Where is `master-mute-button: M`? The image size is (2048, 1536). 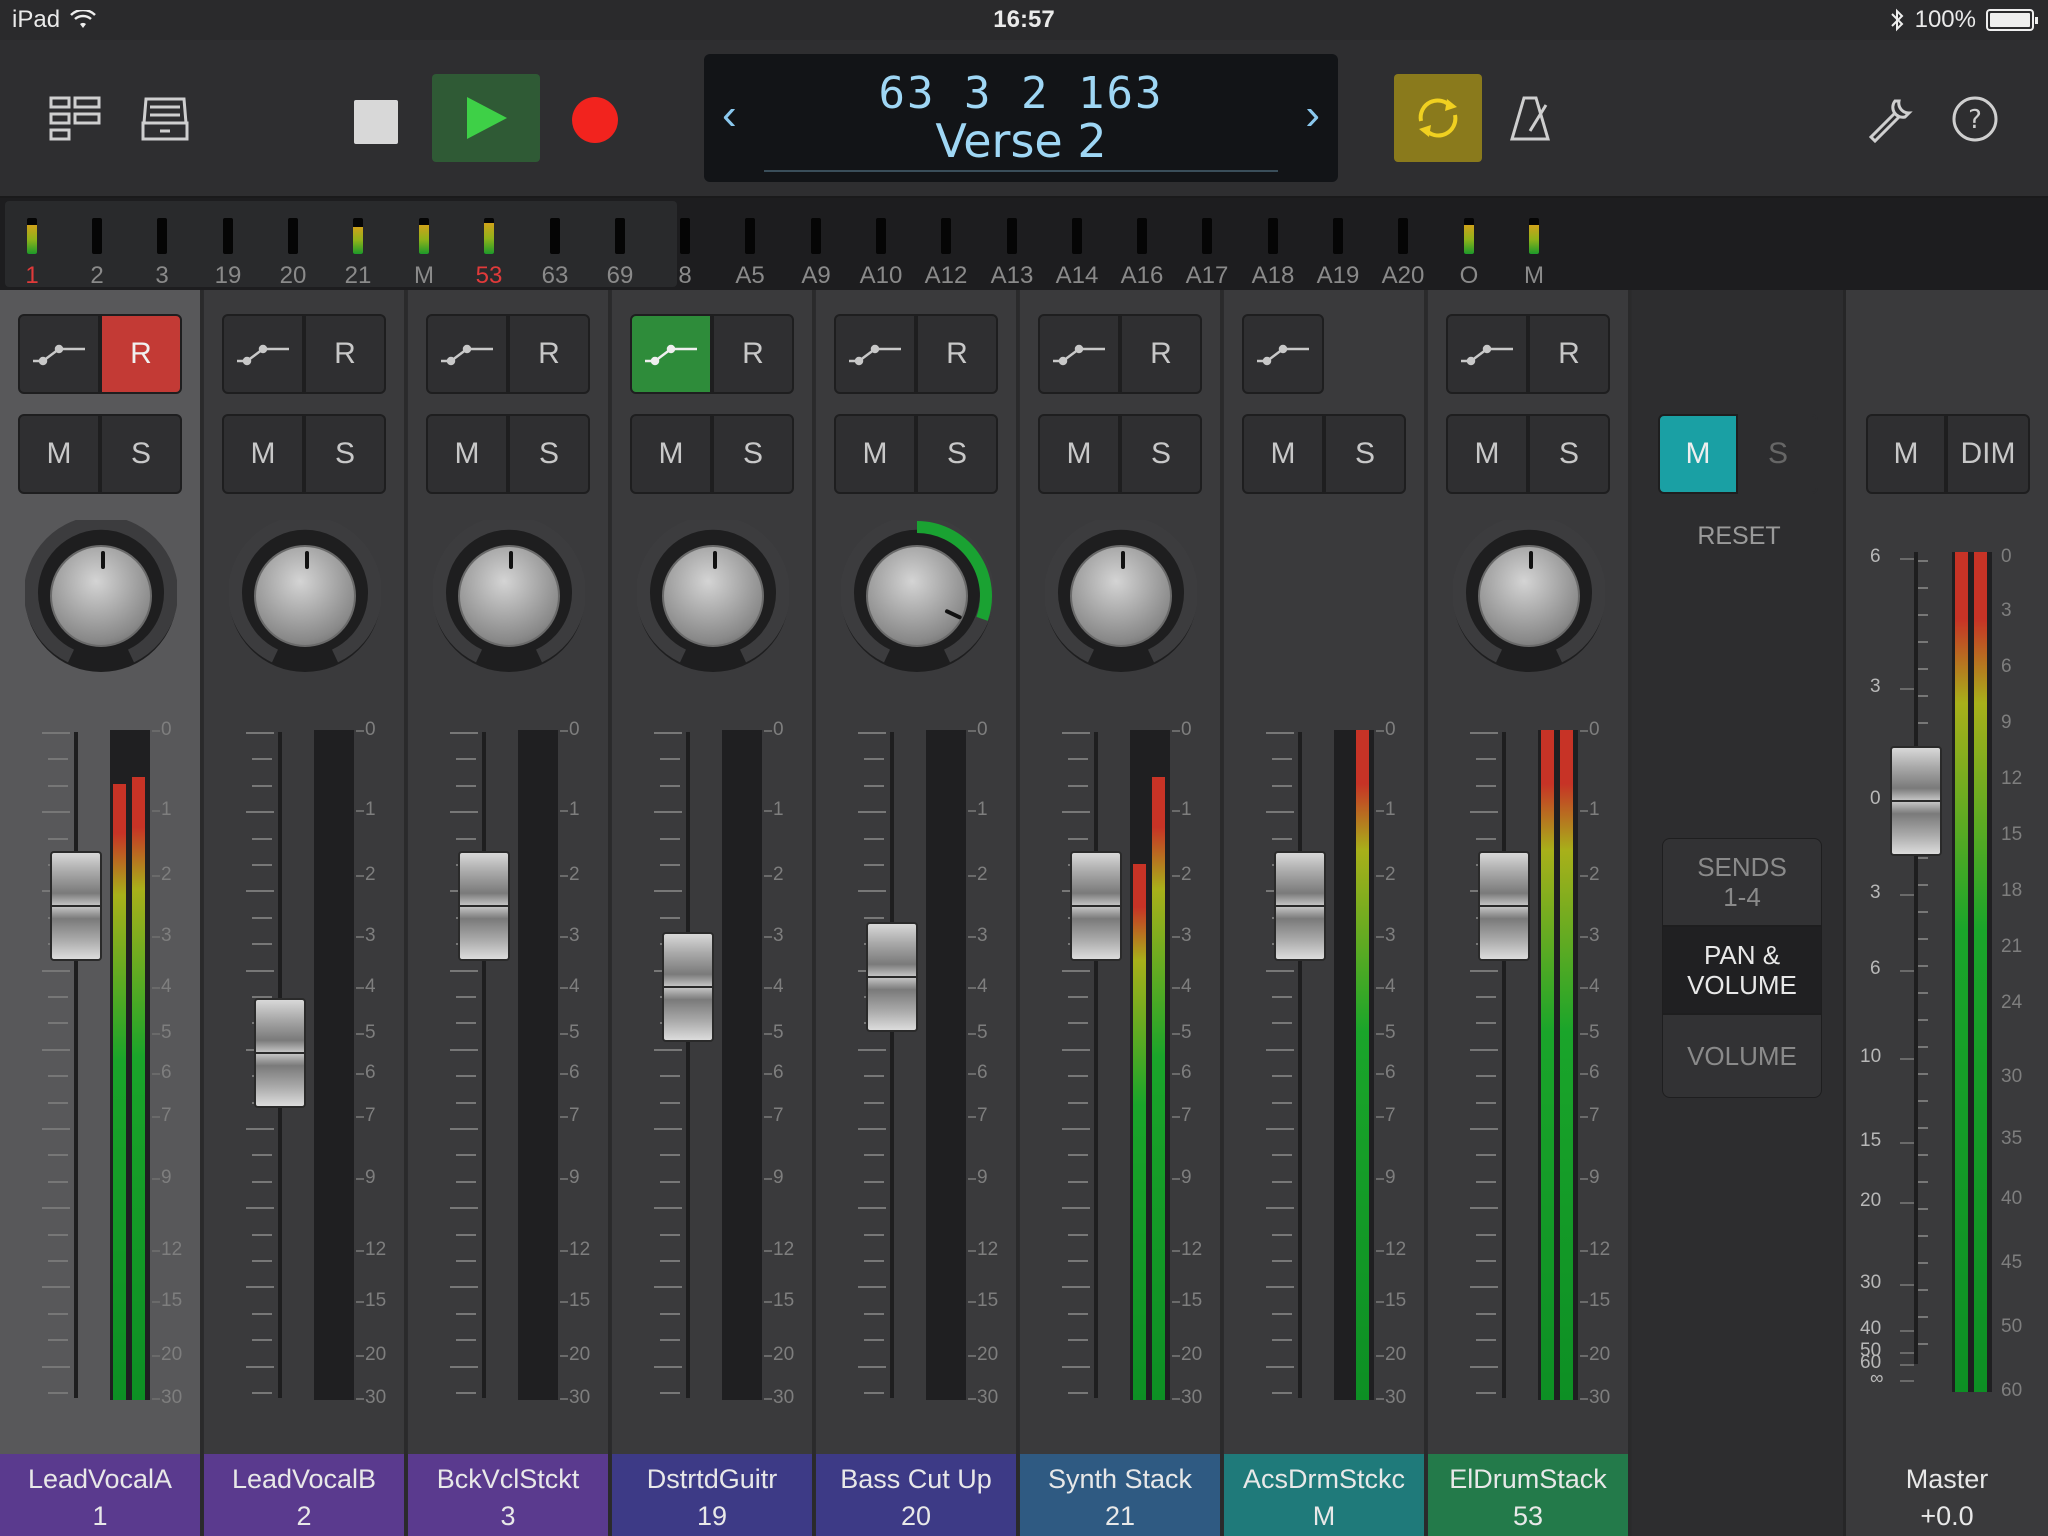 master-mute-button: M is located at coordinates (1906, 454).